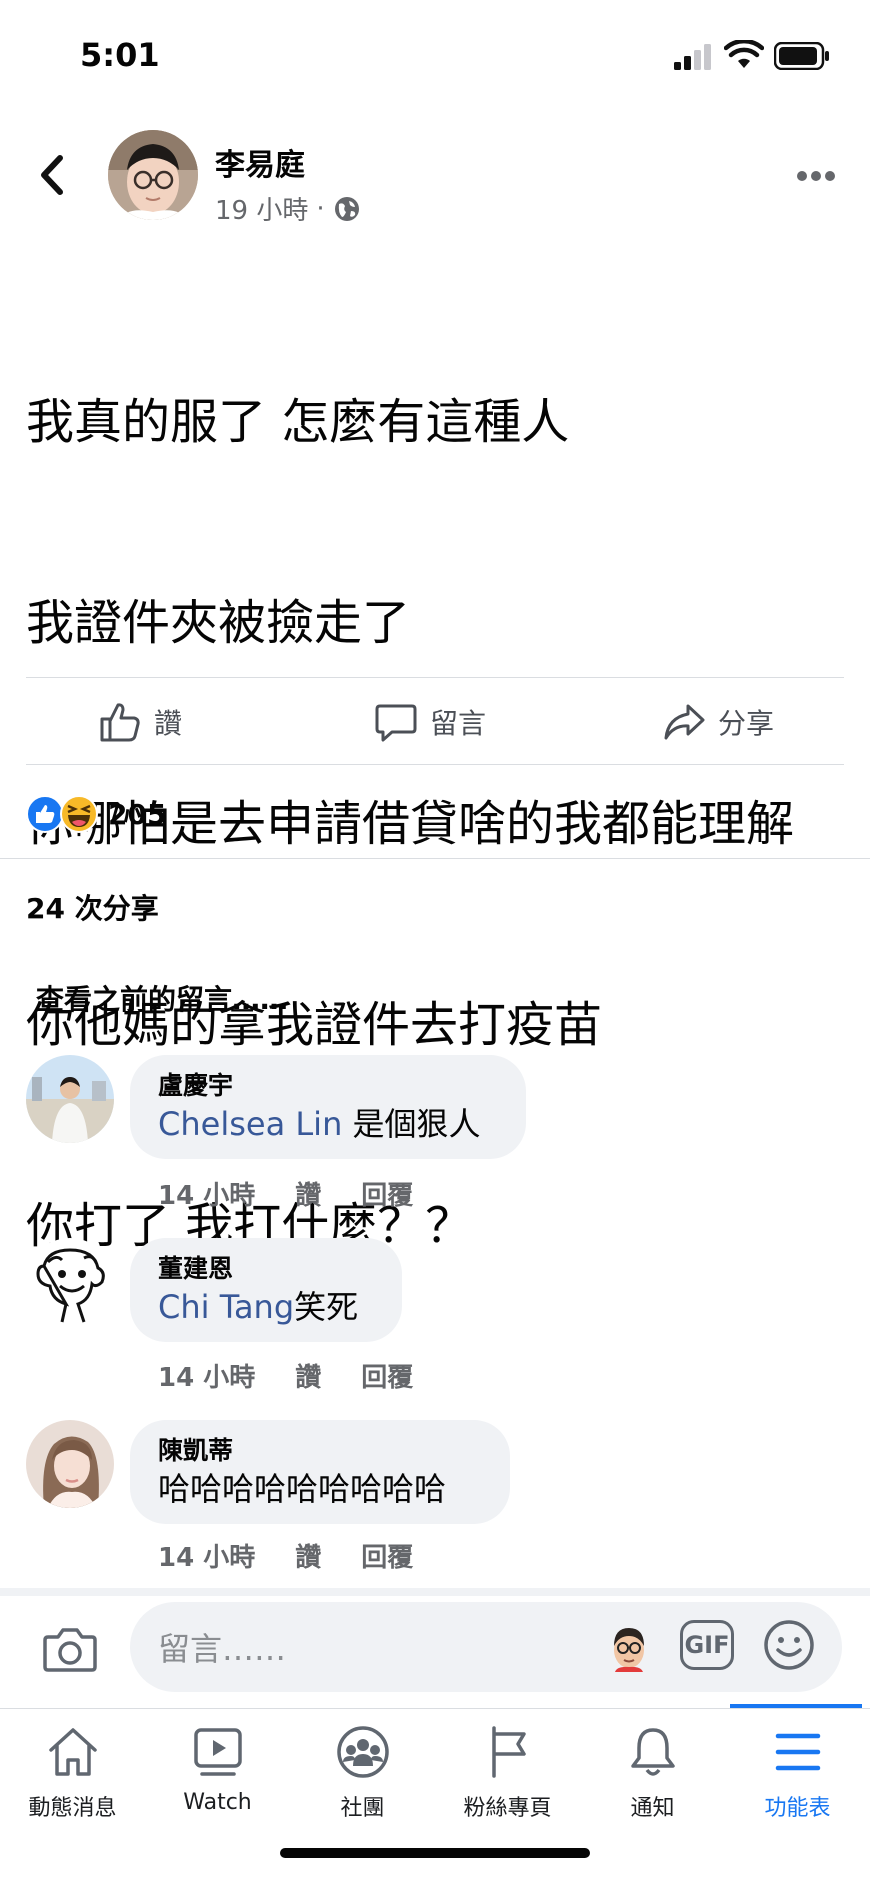 This screenshot has width=870, height=1882. Describe the element at coordinates (362, 1808) in the screenshot. I see `nav-label: 社團` at that location.